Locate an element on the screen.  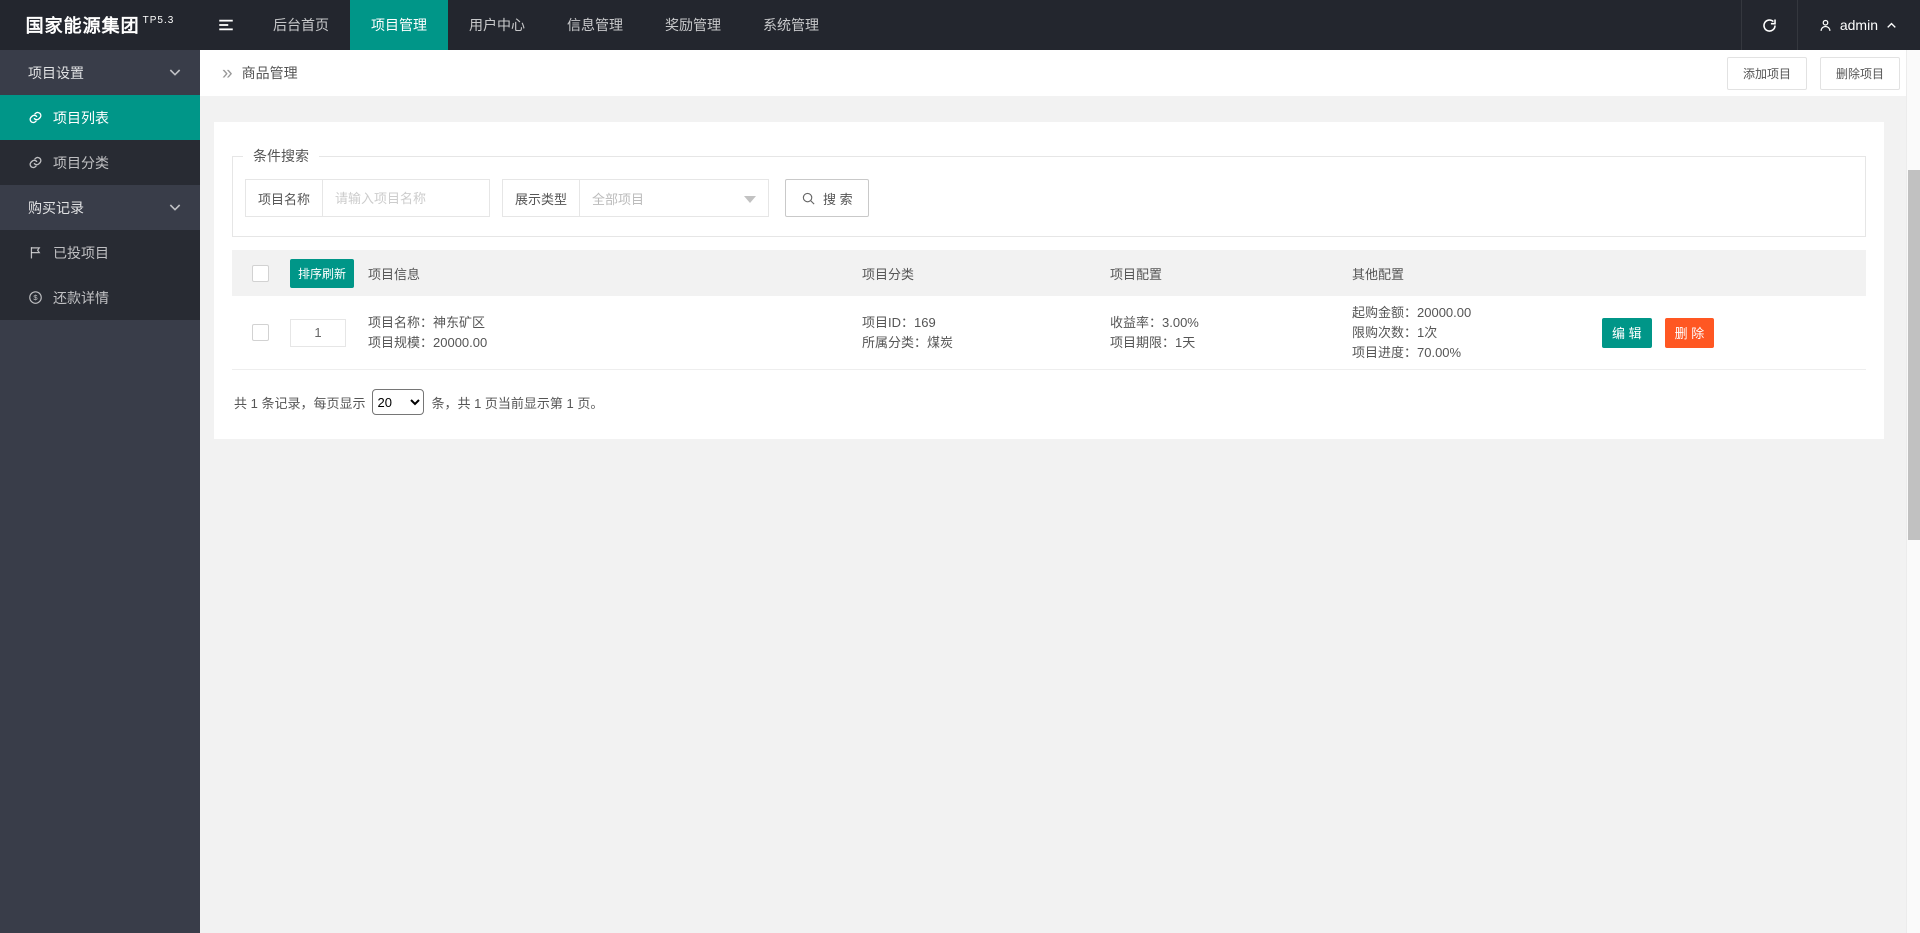
sidebar-item-label: 还款详情 is located at coordinates (81, 297).